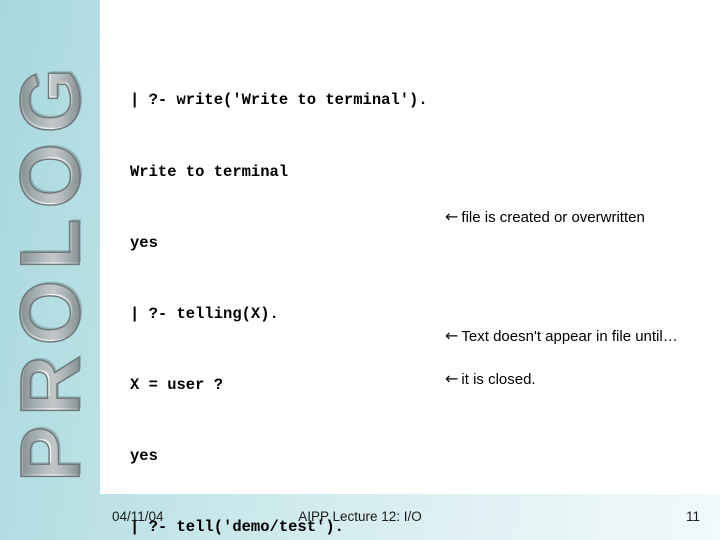 The image size is (720, 540). Describe the element at coordinates (692, 516) in the screenshot. I see `footer-page-number: 11` at that location.